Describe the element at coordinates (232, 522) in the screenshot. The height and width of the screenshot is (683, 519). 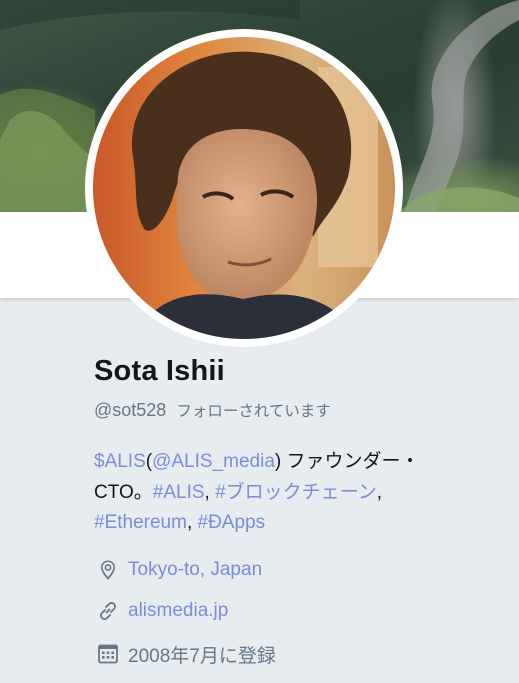
I see `bio-hashtag-dapps: #ÐApps` at that location.